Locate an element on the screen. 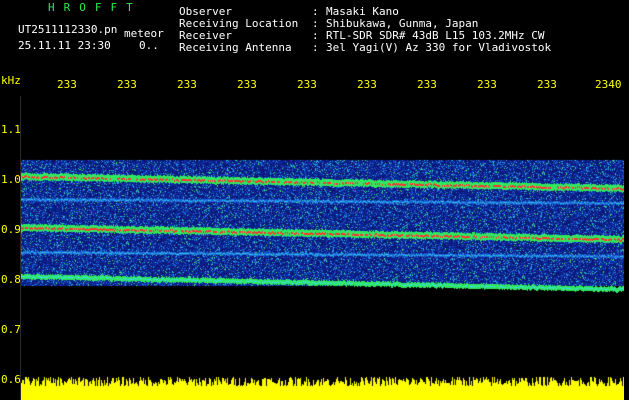  file-name: UT2511112330.pn is located at coordinates (68, 29).